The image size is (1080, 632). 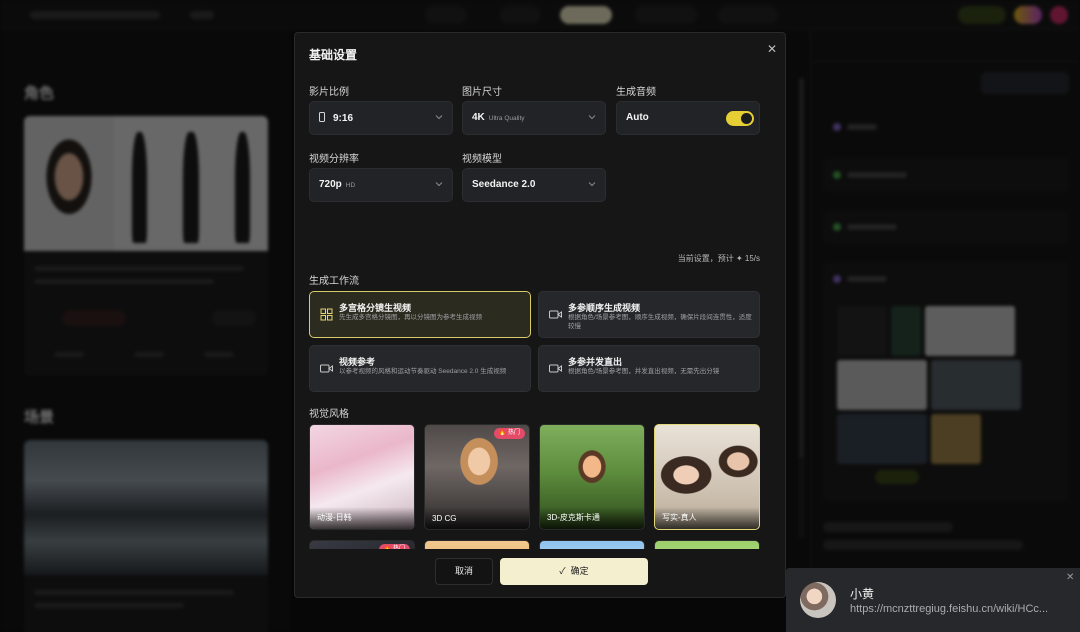 What do you see at coordinates (444, 518) in the screenshot?
I see `style-name: 3D CG` at bounding box center [444, 518].